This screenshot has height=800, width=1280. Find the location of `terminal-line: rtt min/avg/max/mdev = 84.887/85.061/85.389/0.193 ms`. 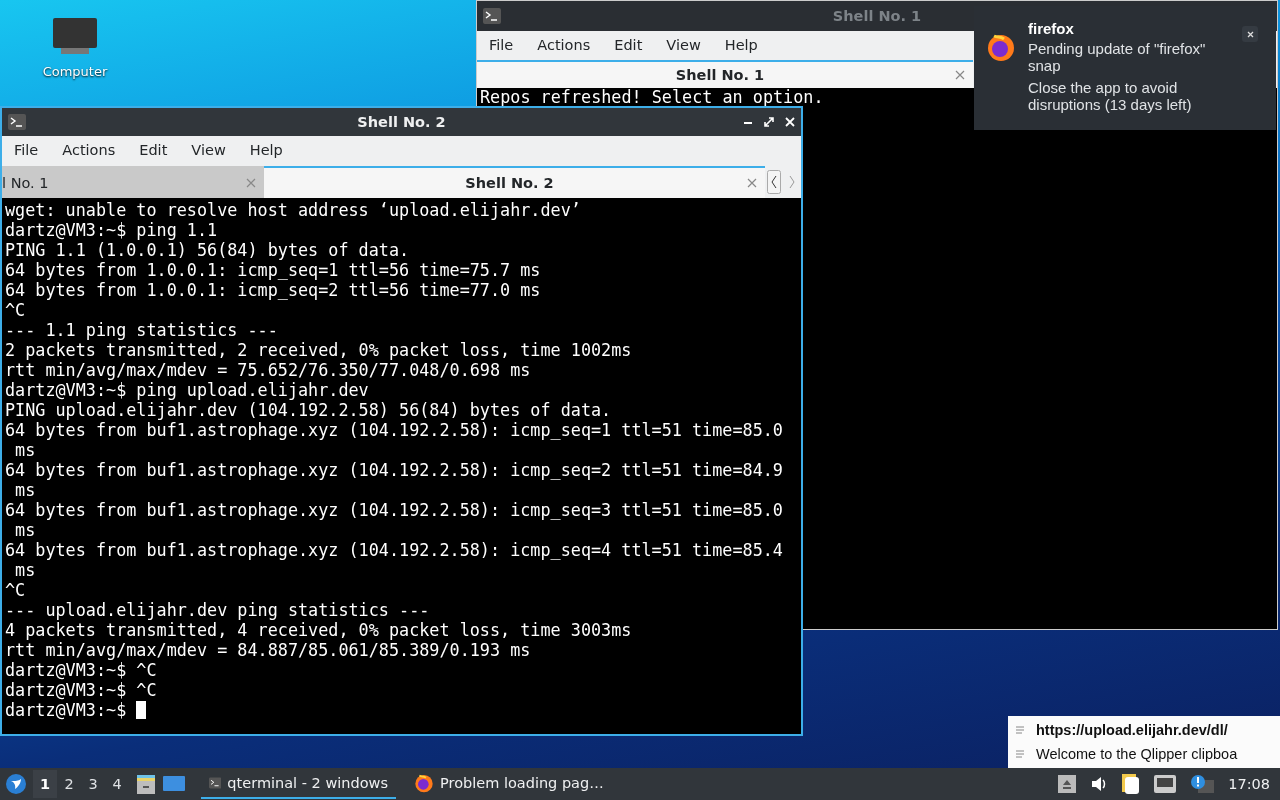

terminal-line: rtt min/avg/max/mdev = 84.887/85.061/85.389/0.193 ms is located at coordinates (268, 650).